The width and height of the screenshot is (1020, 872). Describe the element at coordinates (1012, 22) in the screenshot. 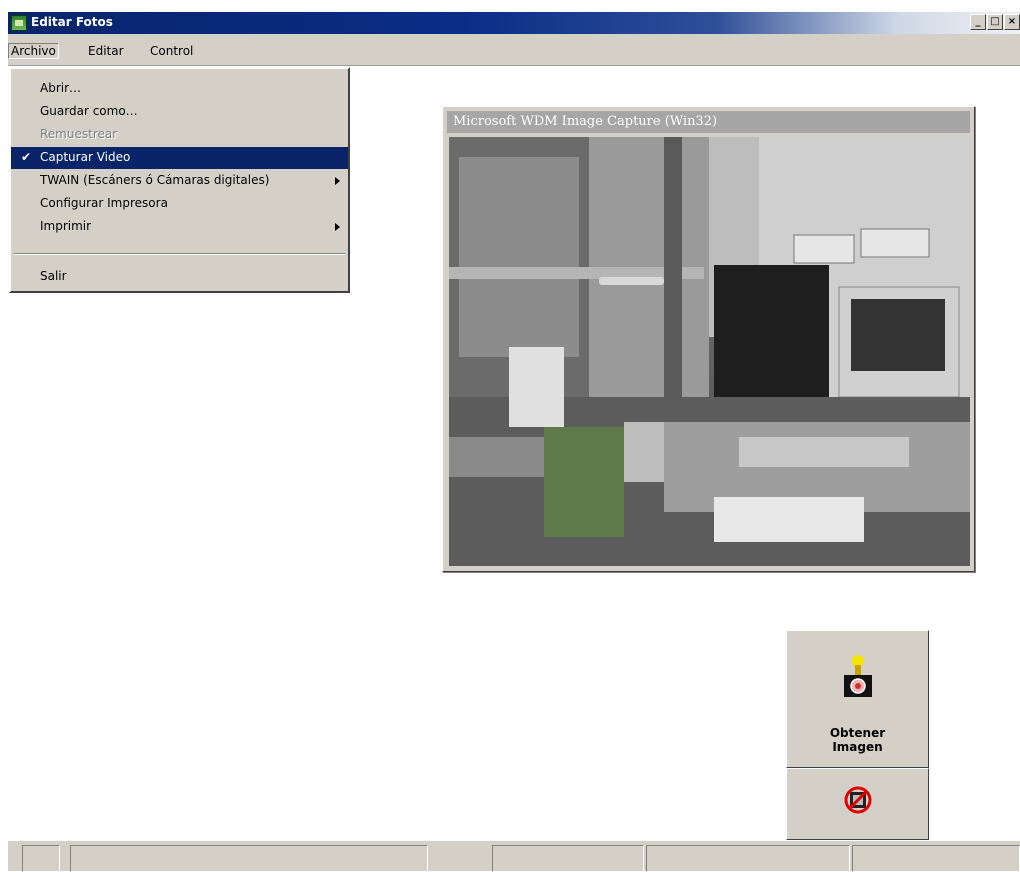

I see `close-button: ×` at that location.